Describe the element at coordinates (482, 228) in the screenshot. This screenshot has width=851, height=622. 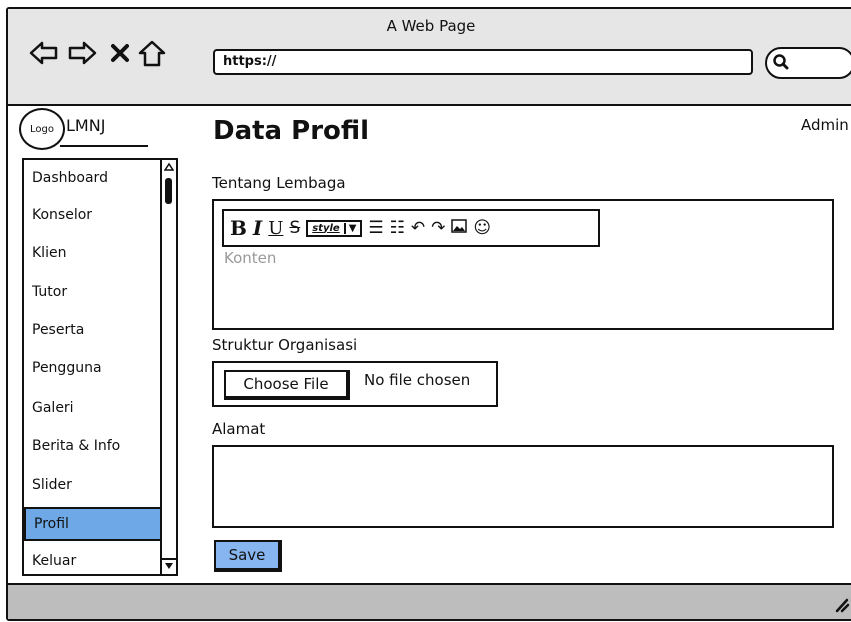
I see `emoji-icon: ☺` at that location.